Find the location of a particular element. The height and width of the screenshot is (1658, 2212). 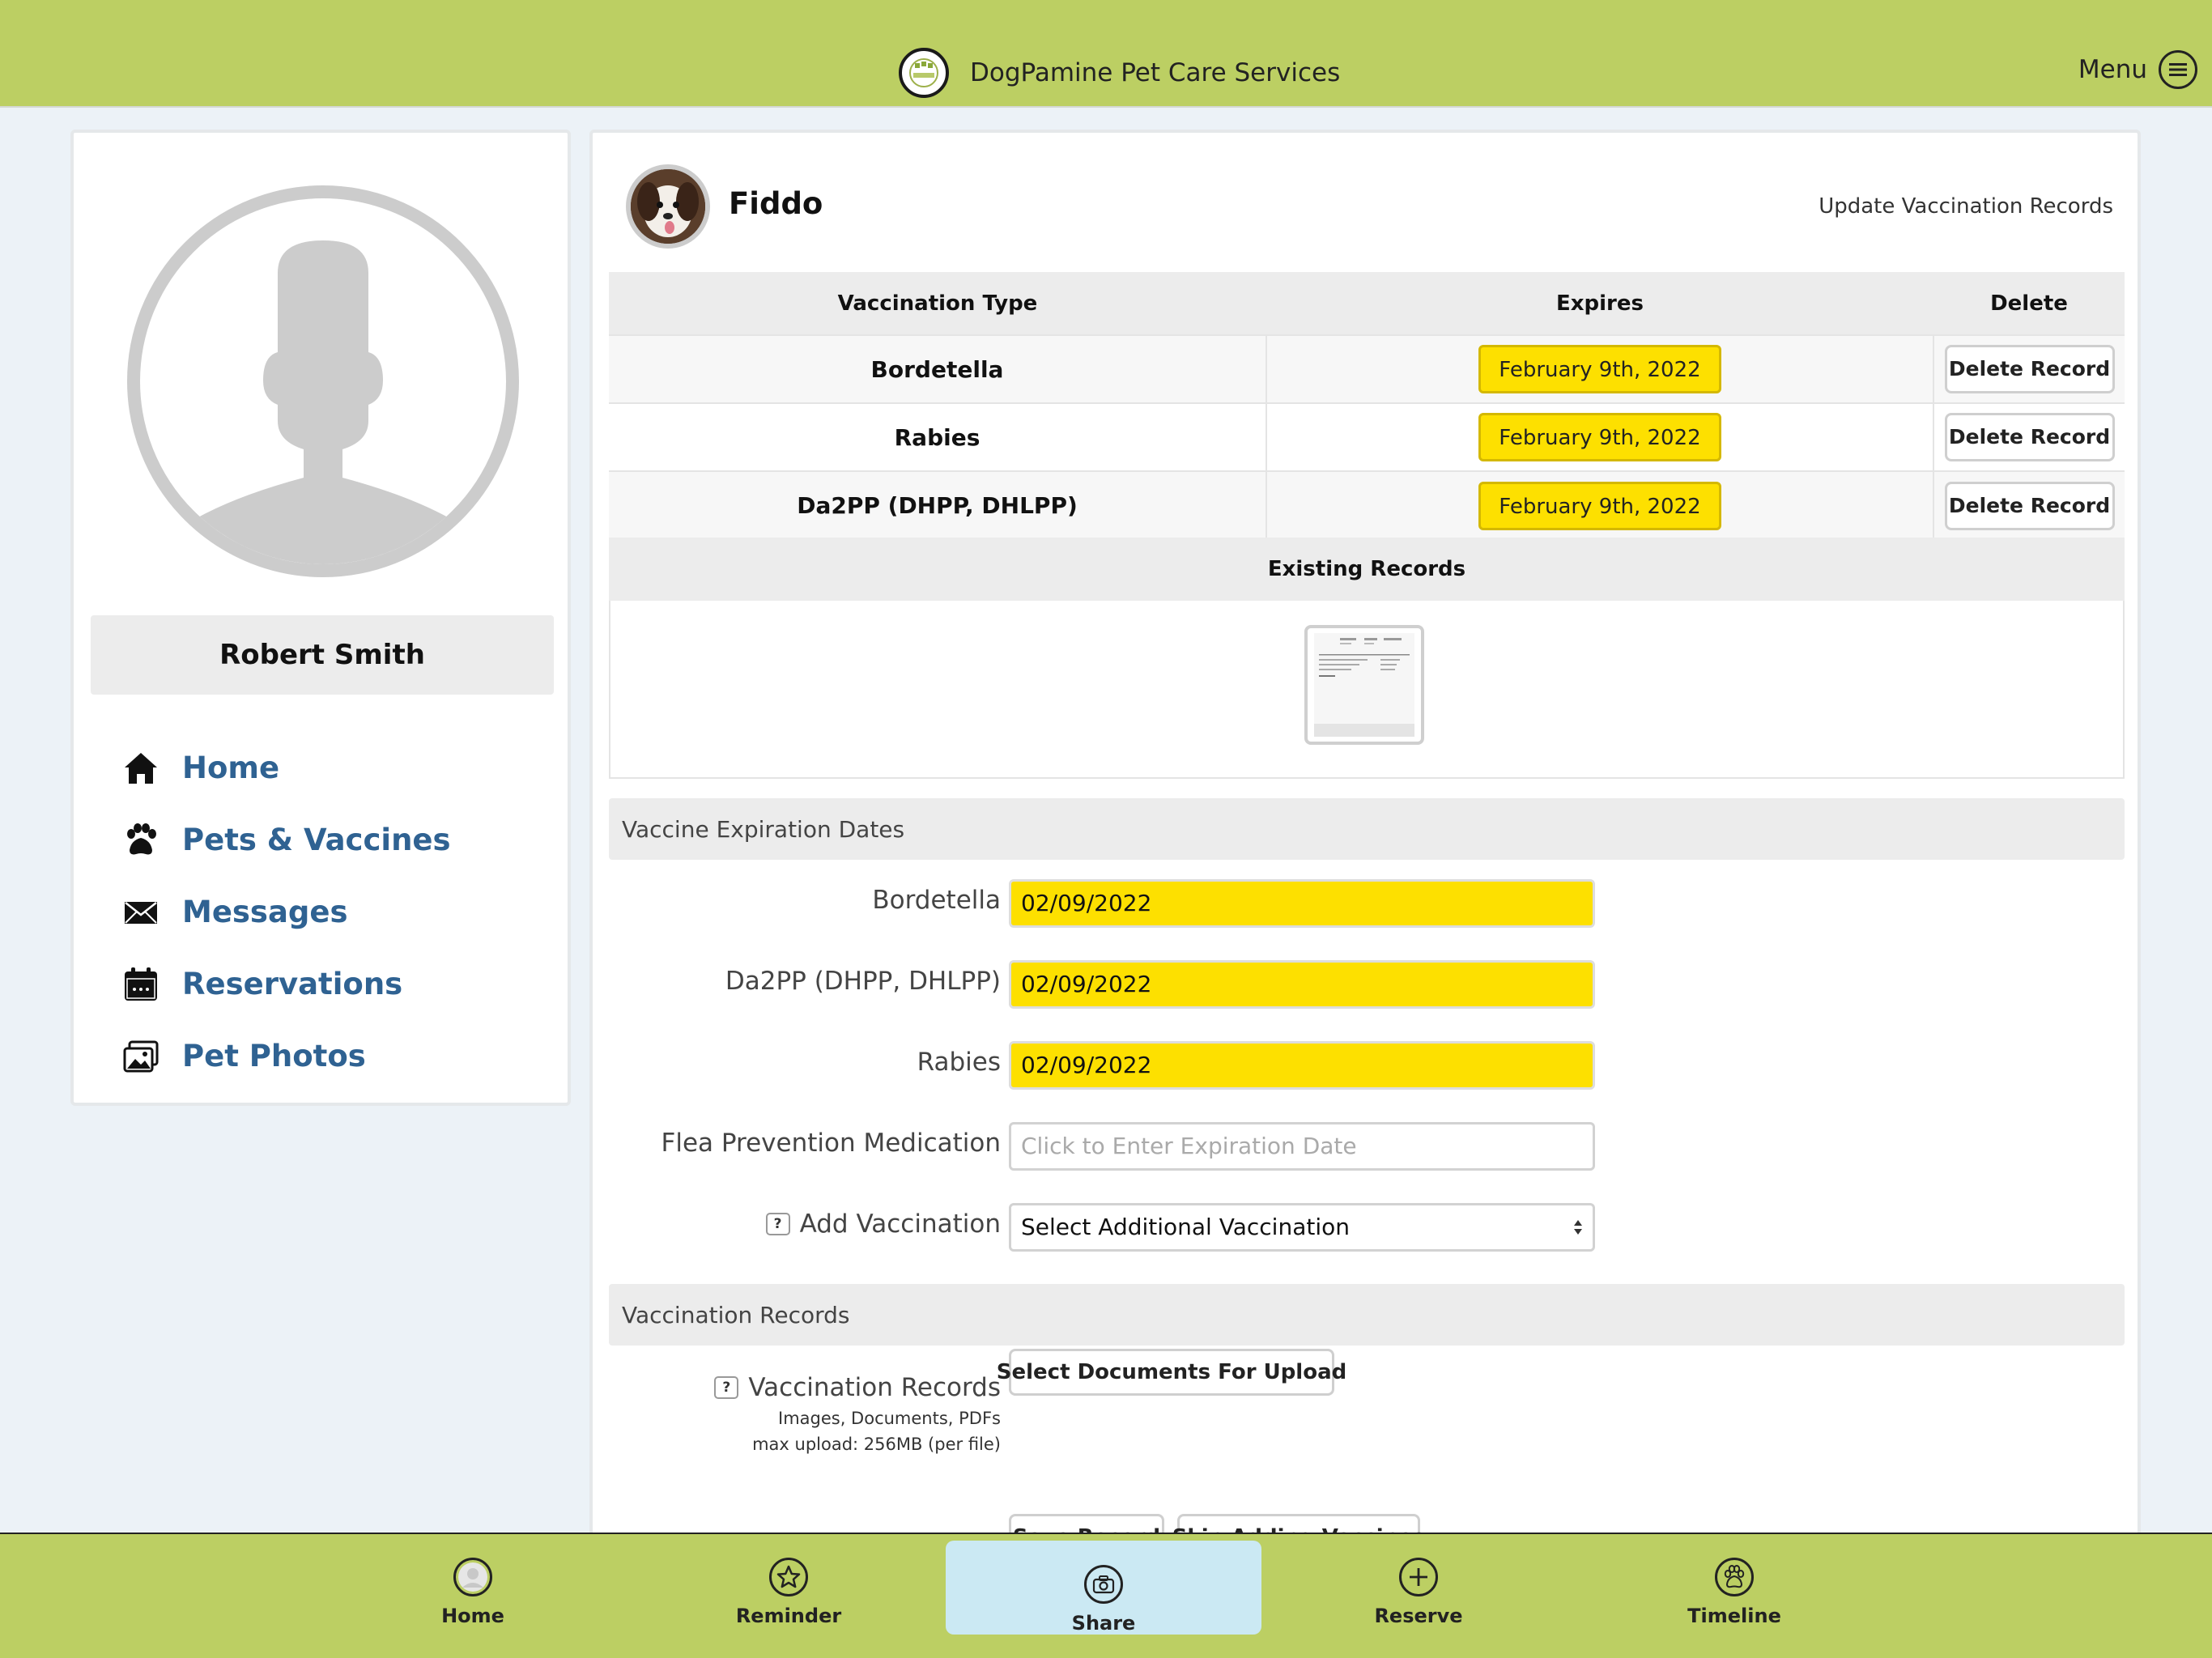

top-bar: DogPamine Pet Care Services Menu is located at coordinates (1106, 54).